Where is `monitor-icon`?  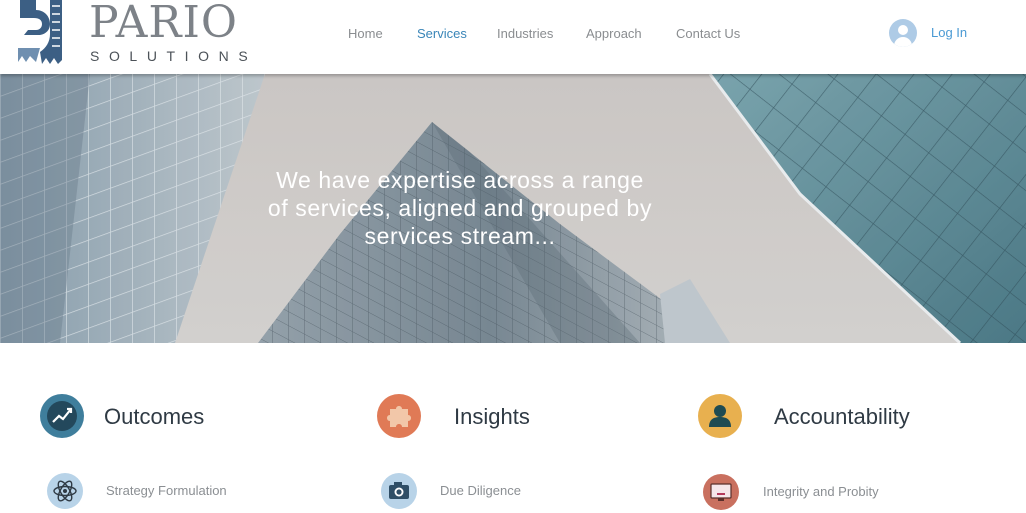 monitor-icon is located at coordinates (721, 492).